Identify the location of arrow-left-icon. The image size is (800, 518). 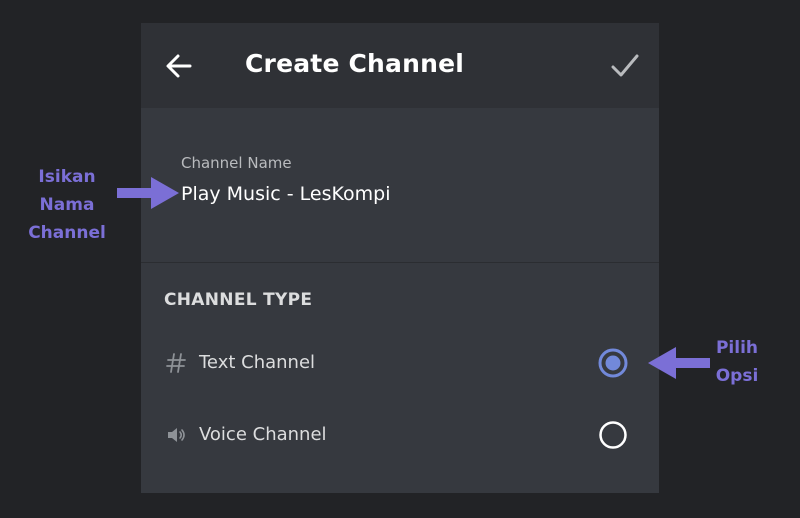
(179, 66).